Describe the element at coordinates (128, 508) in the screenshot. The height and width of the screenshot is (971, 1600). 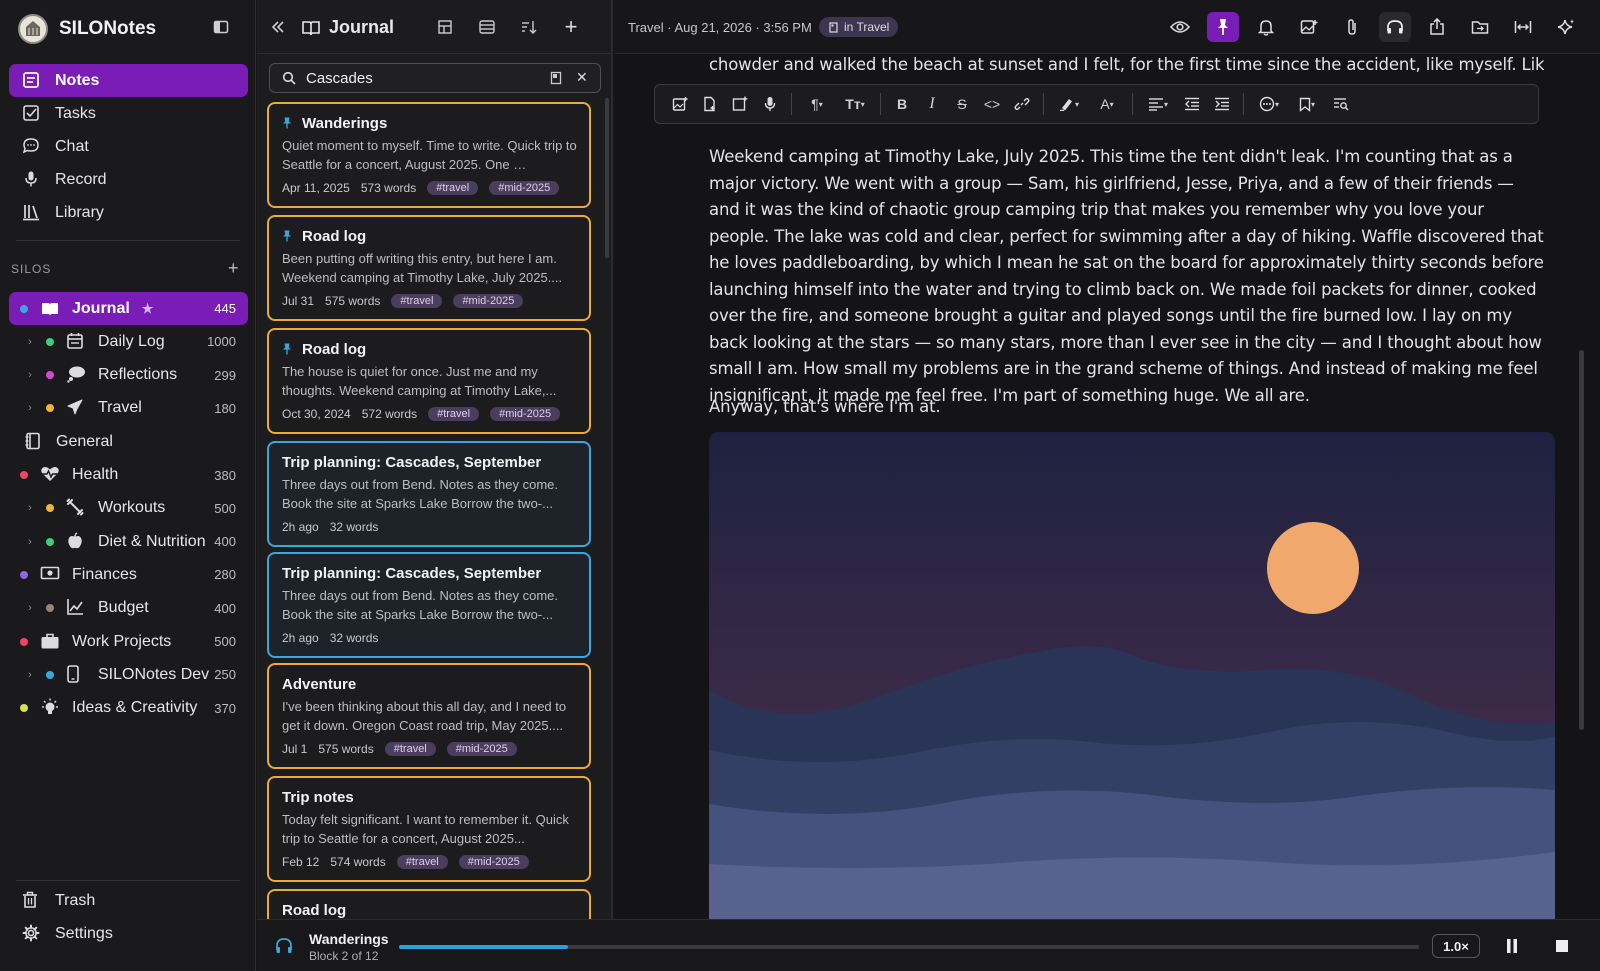
I see `silo-workouts: › Workouts 500` at that location.